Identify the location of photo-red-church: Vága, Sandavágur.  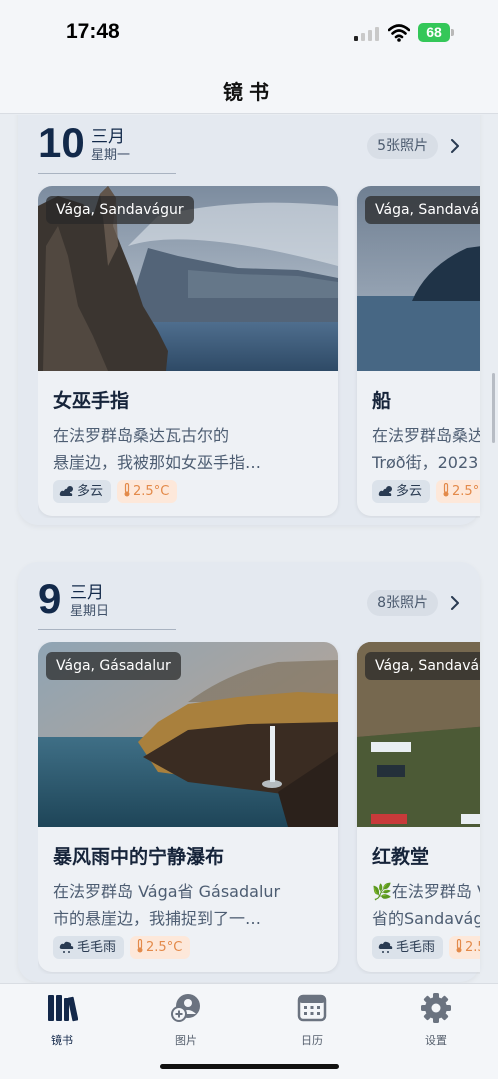
(418, 734).